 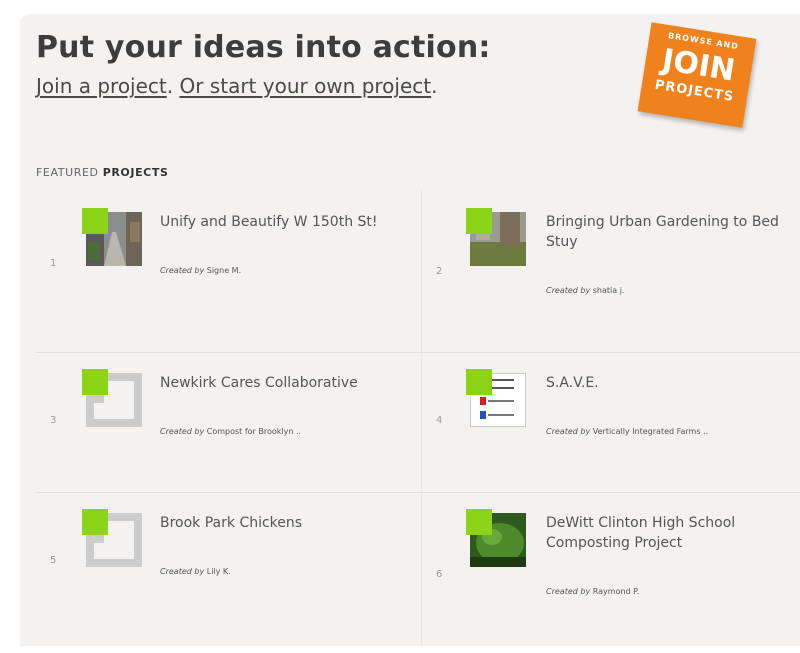 I want to click on start-project-link: Or start your own project, so click(x=305, y=86).